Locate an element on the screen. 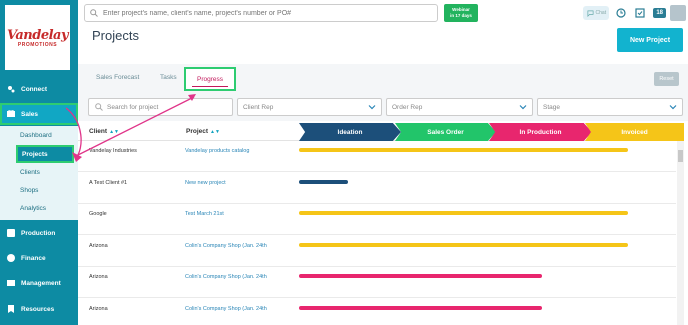 This screenshot has height=325, width=688. order-rep-label: Order Rep is located at coordinates (407, 107).